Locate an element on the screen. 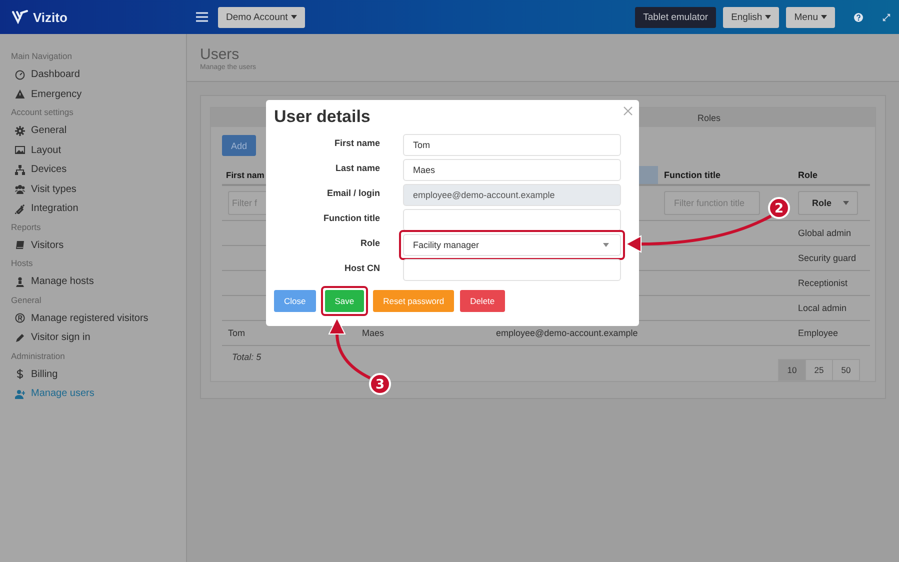 This screenshot has height=562, width=899. field-label: First name is located at coordinates (356, 143).